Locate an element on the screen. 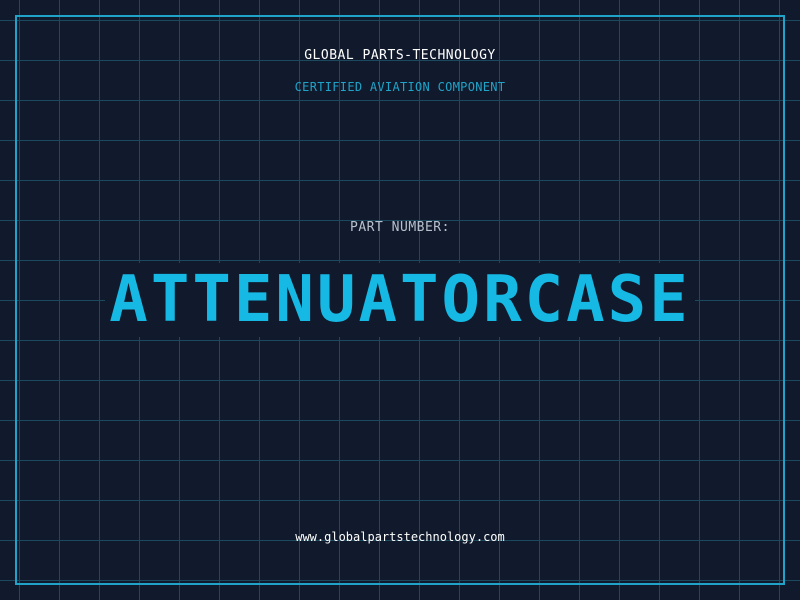 The height and width of the screenshot is (600, 800). part-number-label: PART NUMBER: is located at coordinates (400, 227).